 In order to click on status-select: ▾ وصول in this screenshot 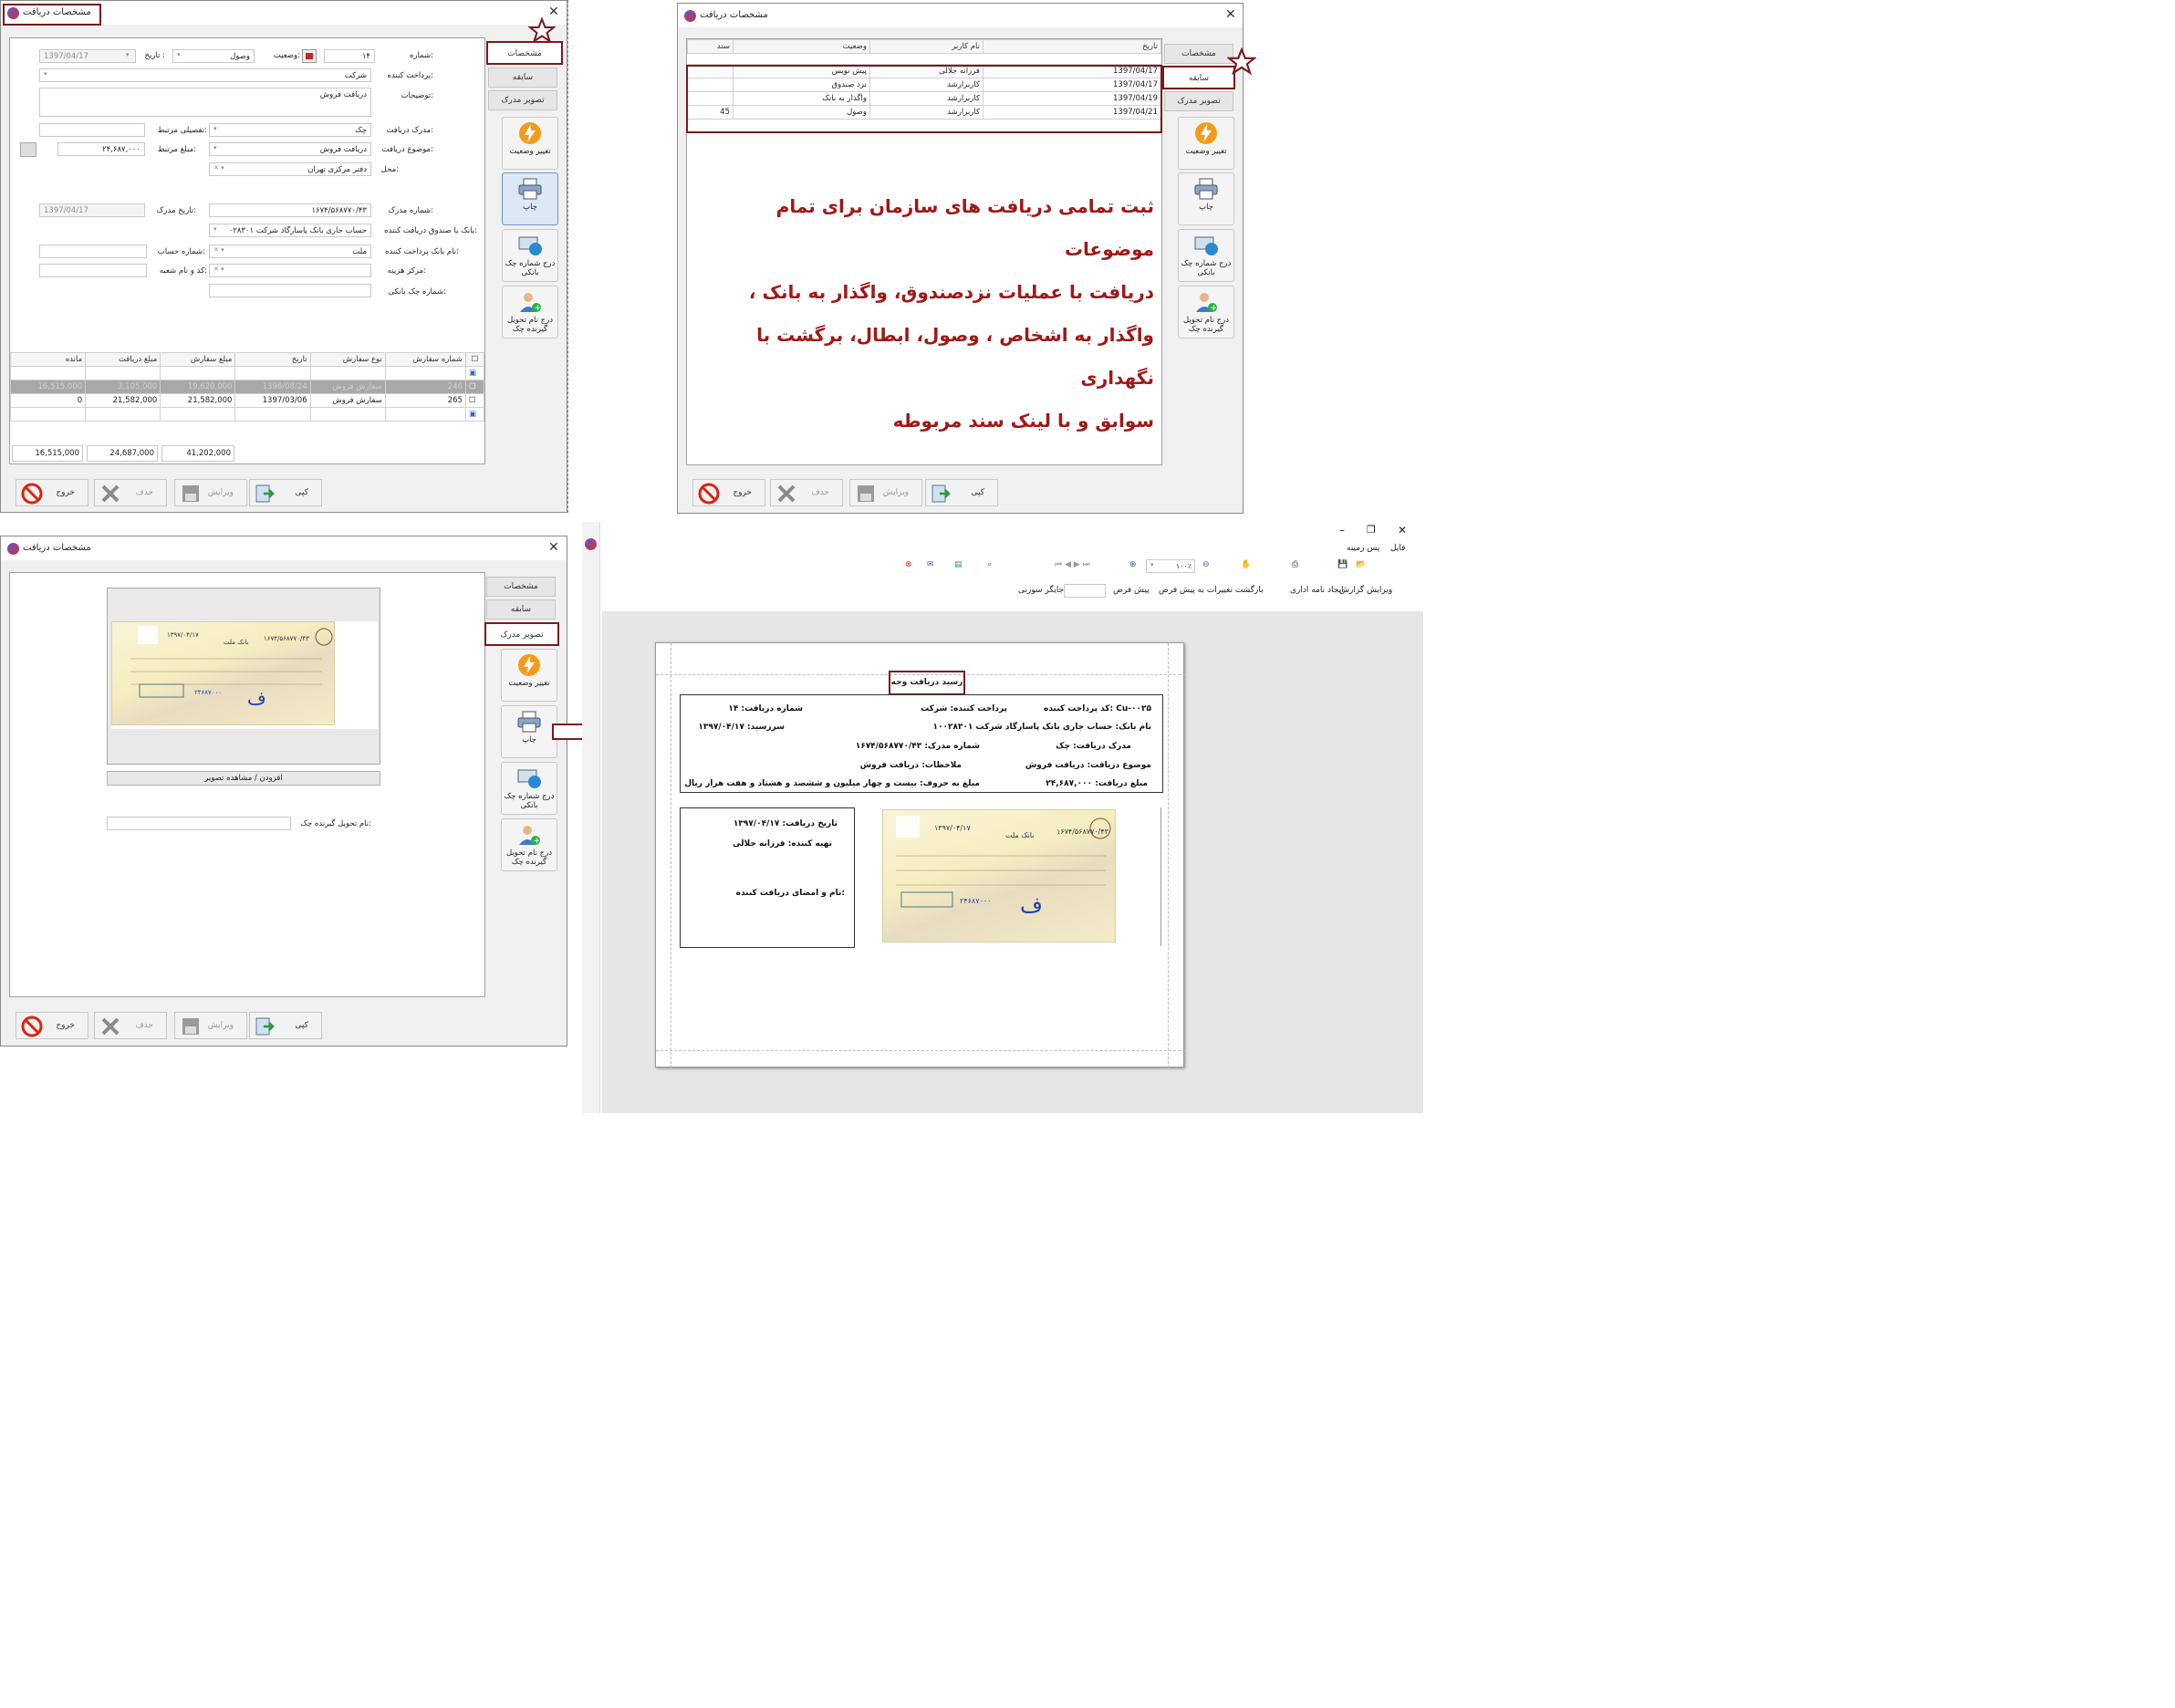, I will do `click(213, 56)`.